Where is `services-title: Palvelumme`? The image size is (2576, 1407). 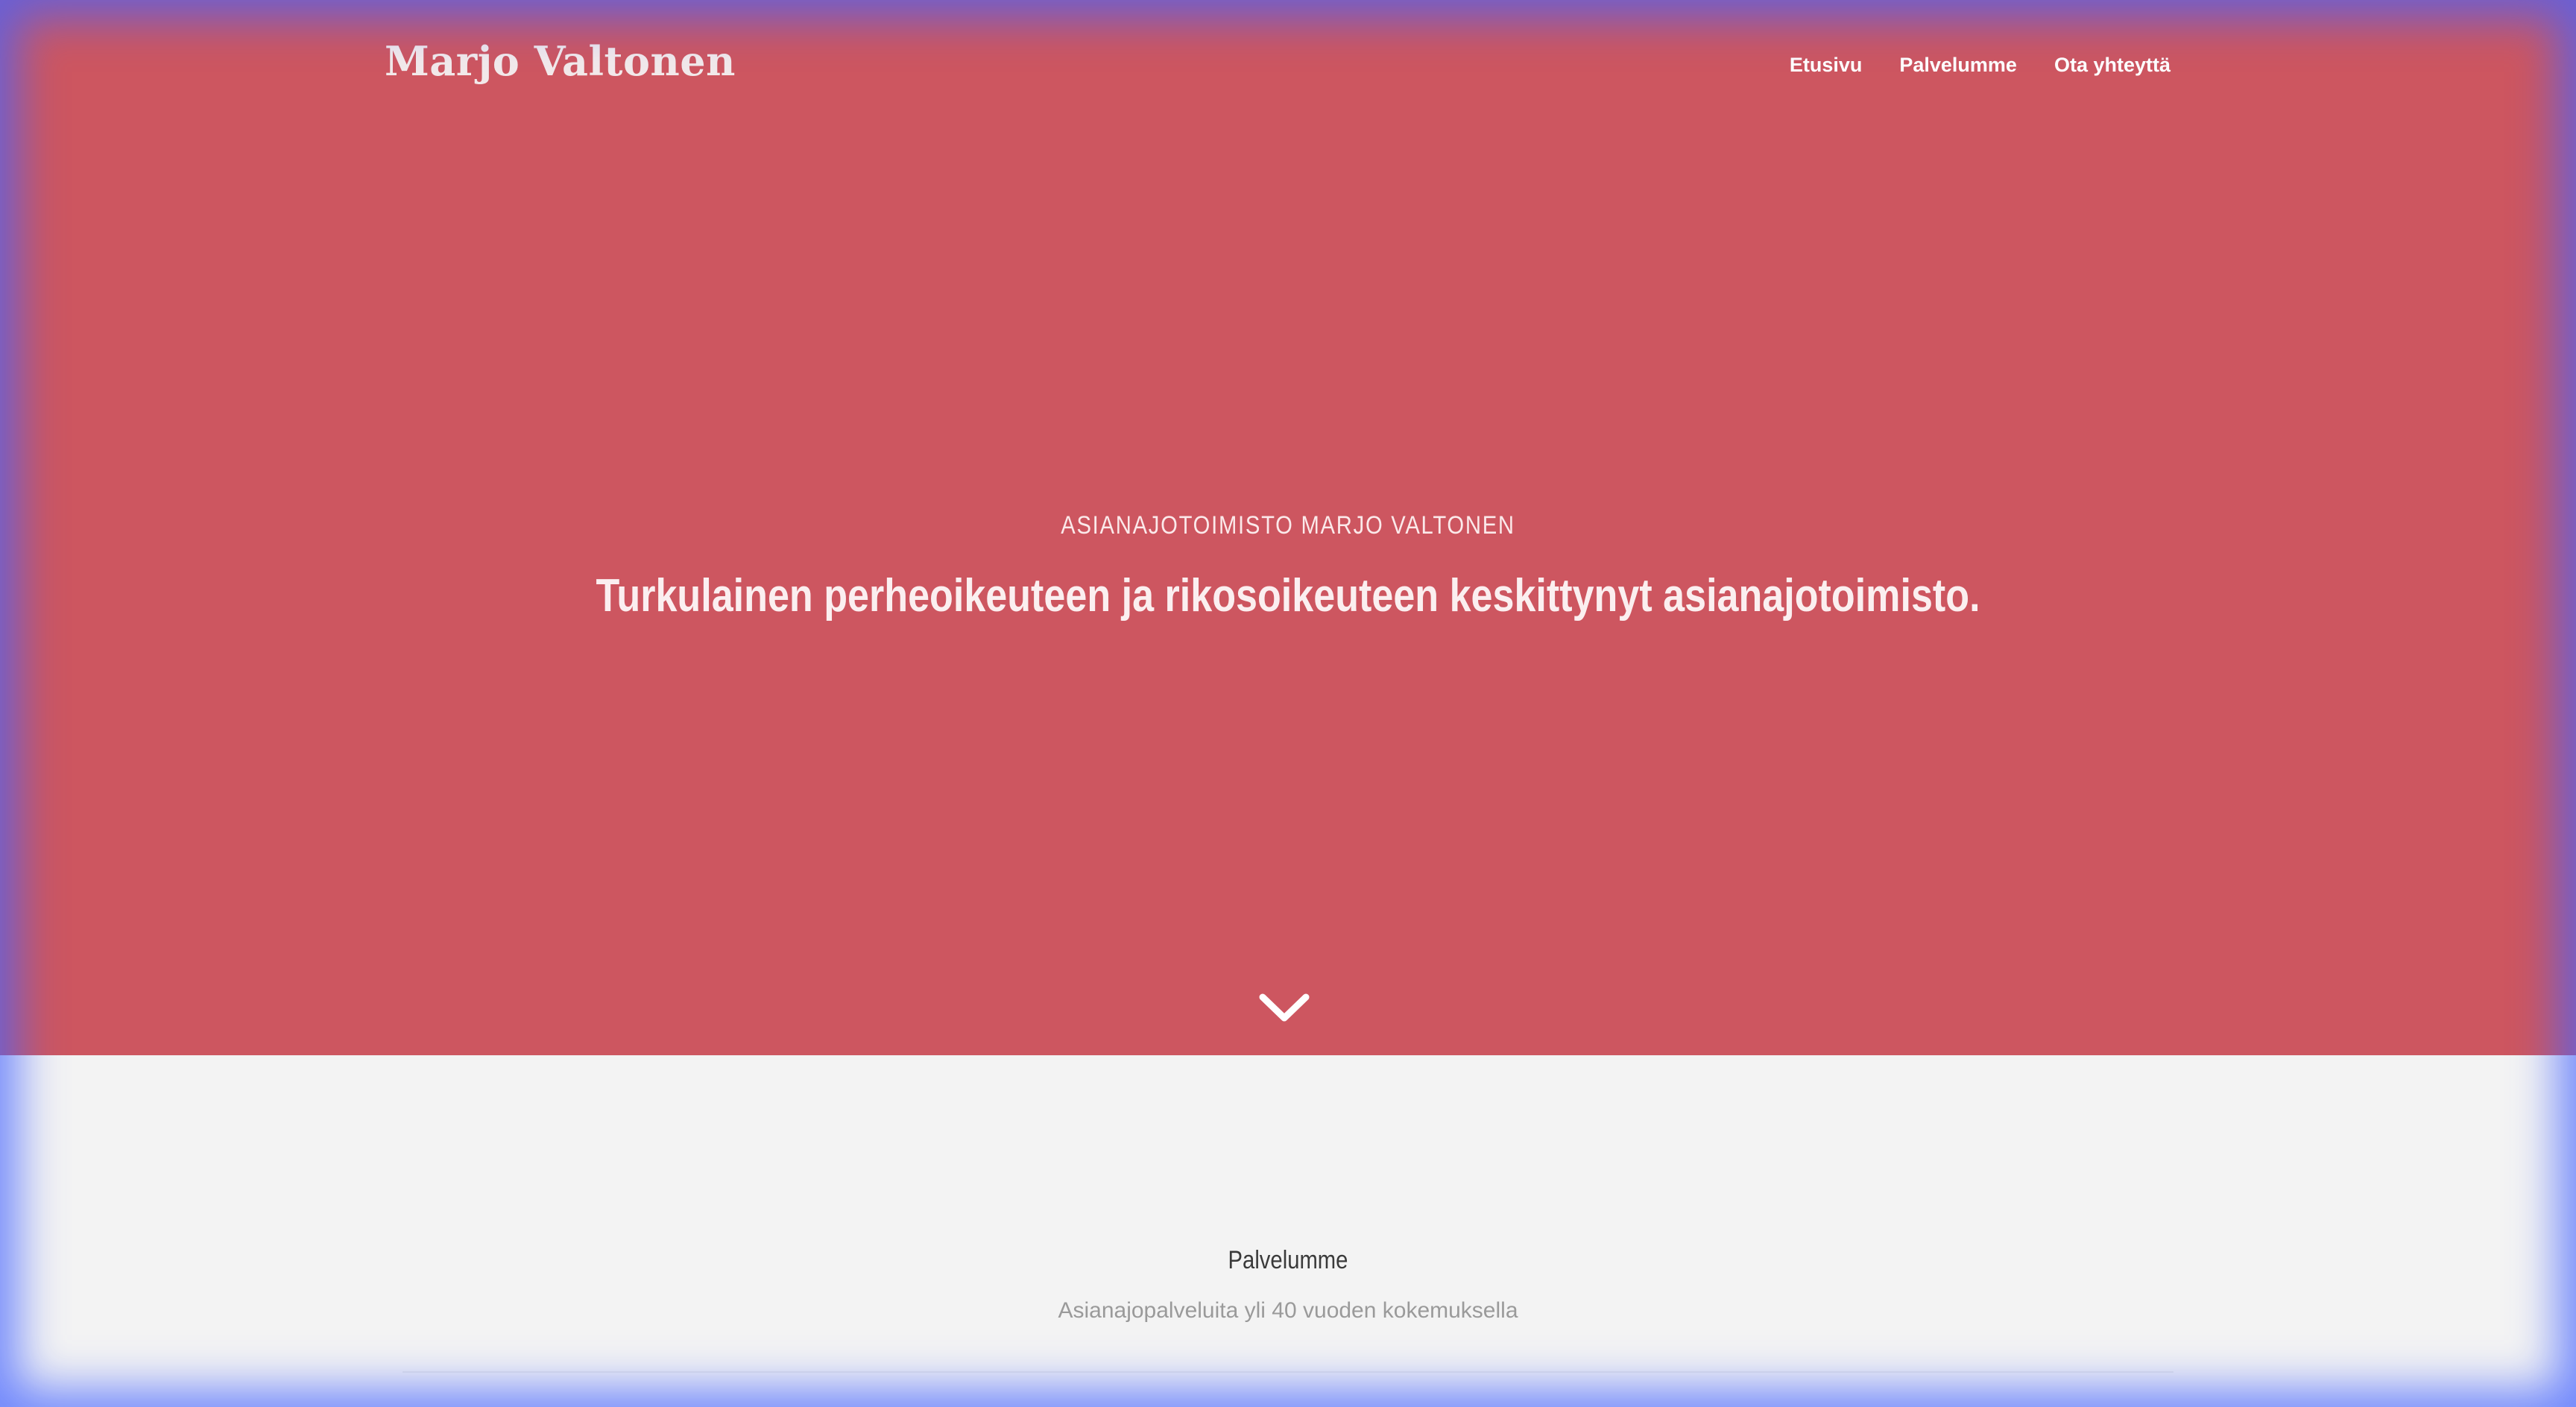
services-title: Palvelumme is located at coordinates (1288, 1260).